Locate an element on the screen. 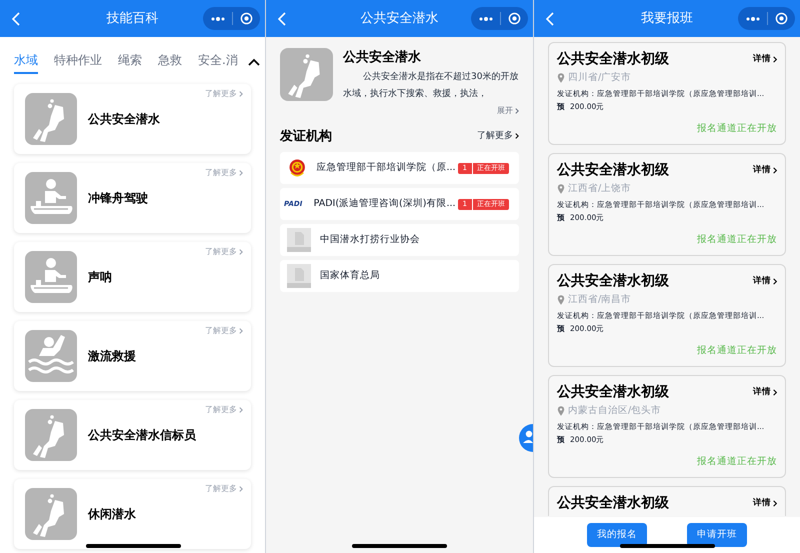 This screenshot has width=800, height=553. category-tab: 急救 is located at coordinates (170, 62).